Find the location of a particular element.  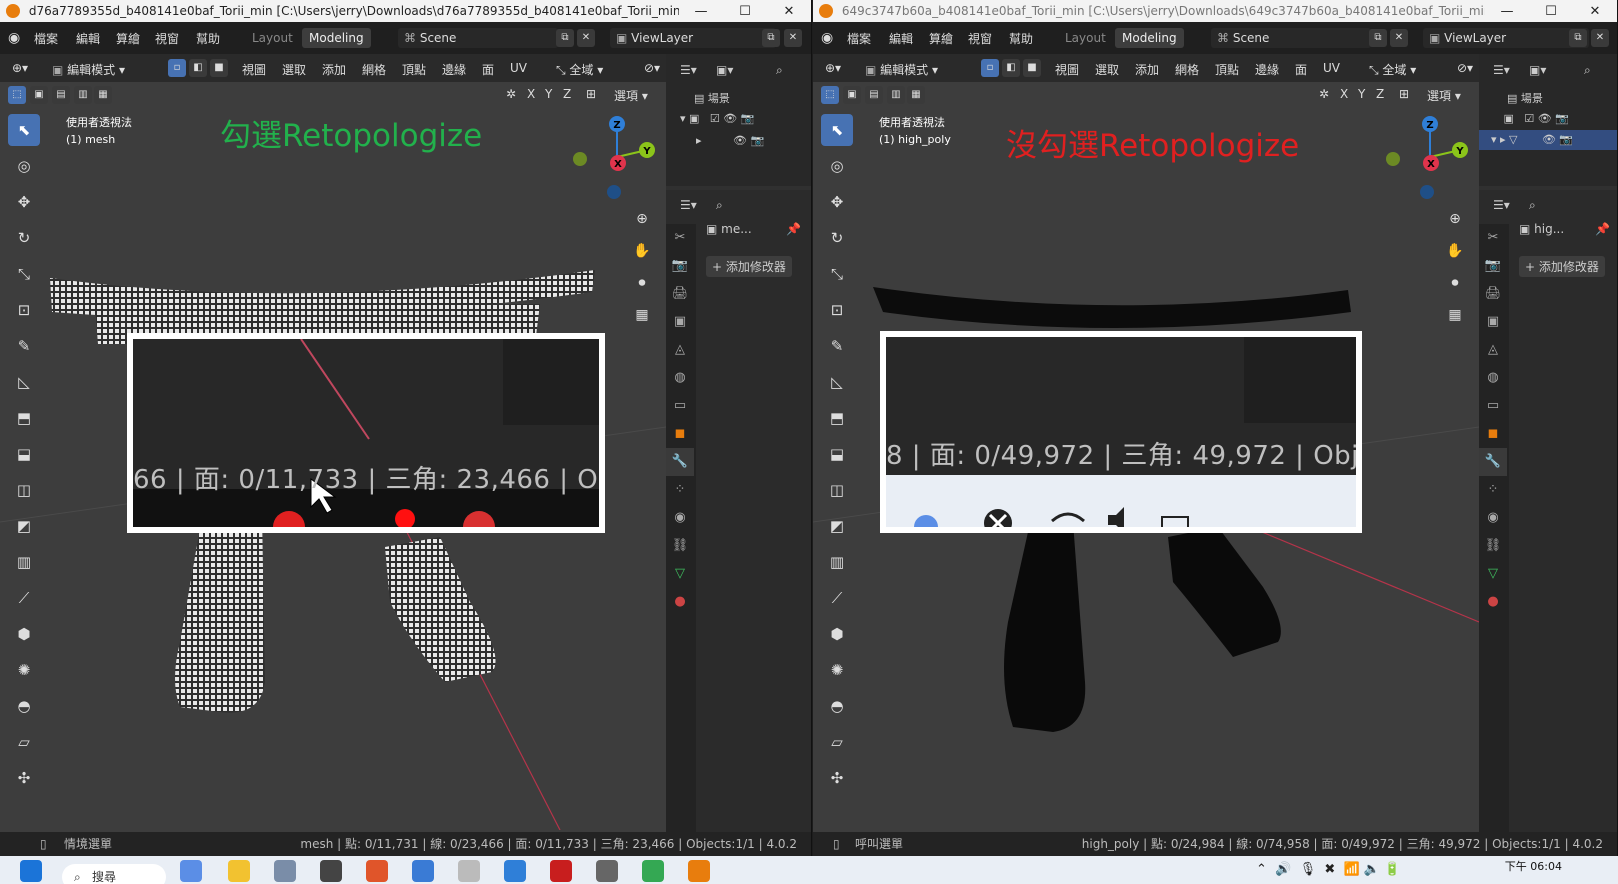

task-view-icon is located at coordinates (191, 871).